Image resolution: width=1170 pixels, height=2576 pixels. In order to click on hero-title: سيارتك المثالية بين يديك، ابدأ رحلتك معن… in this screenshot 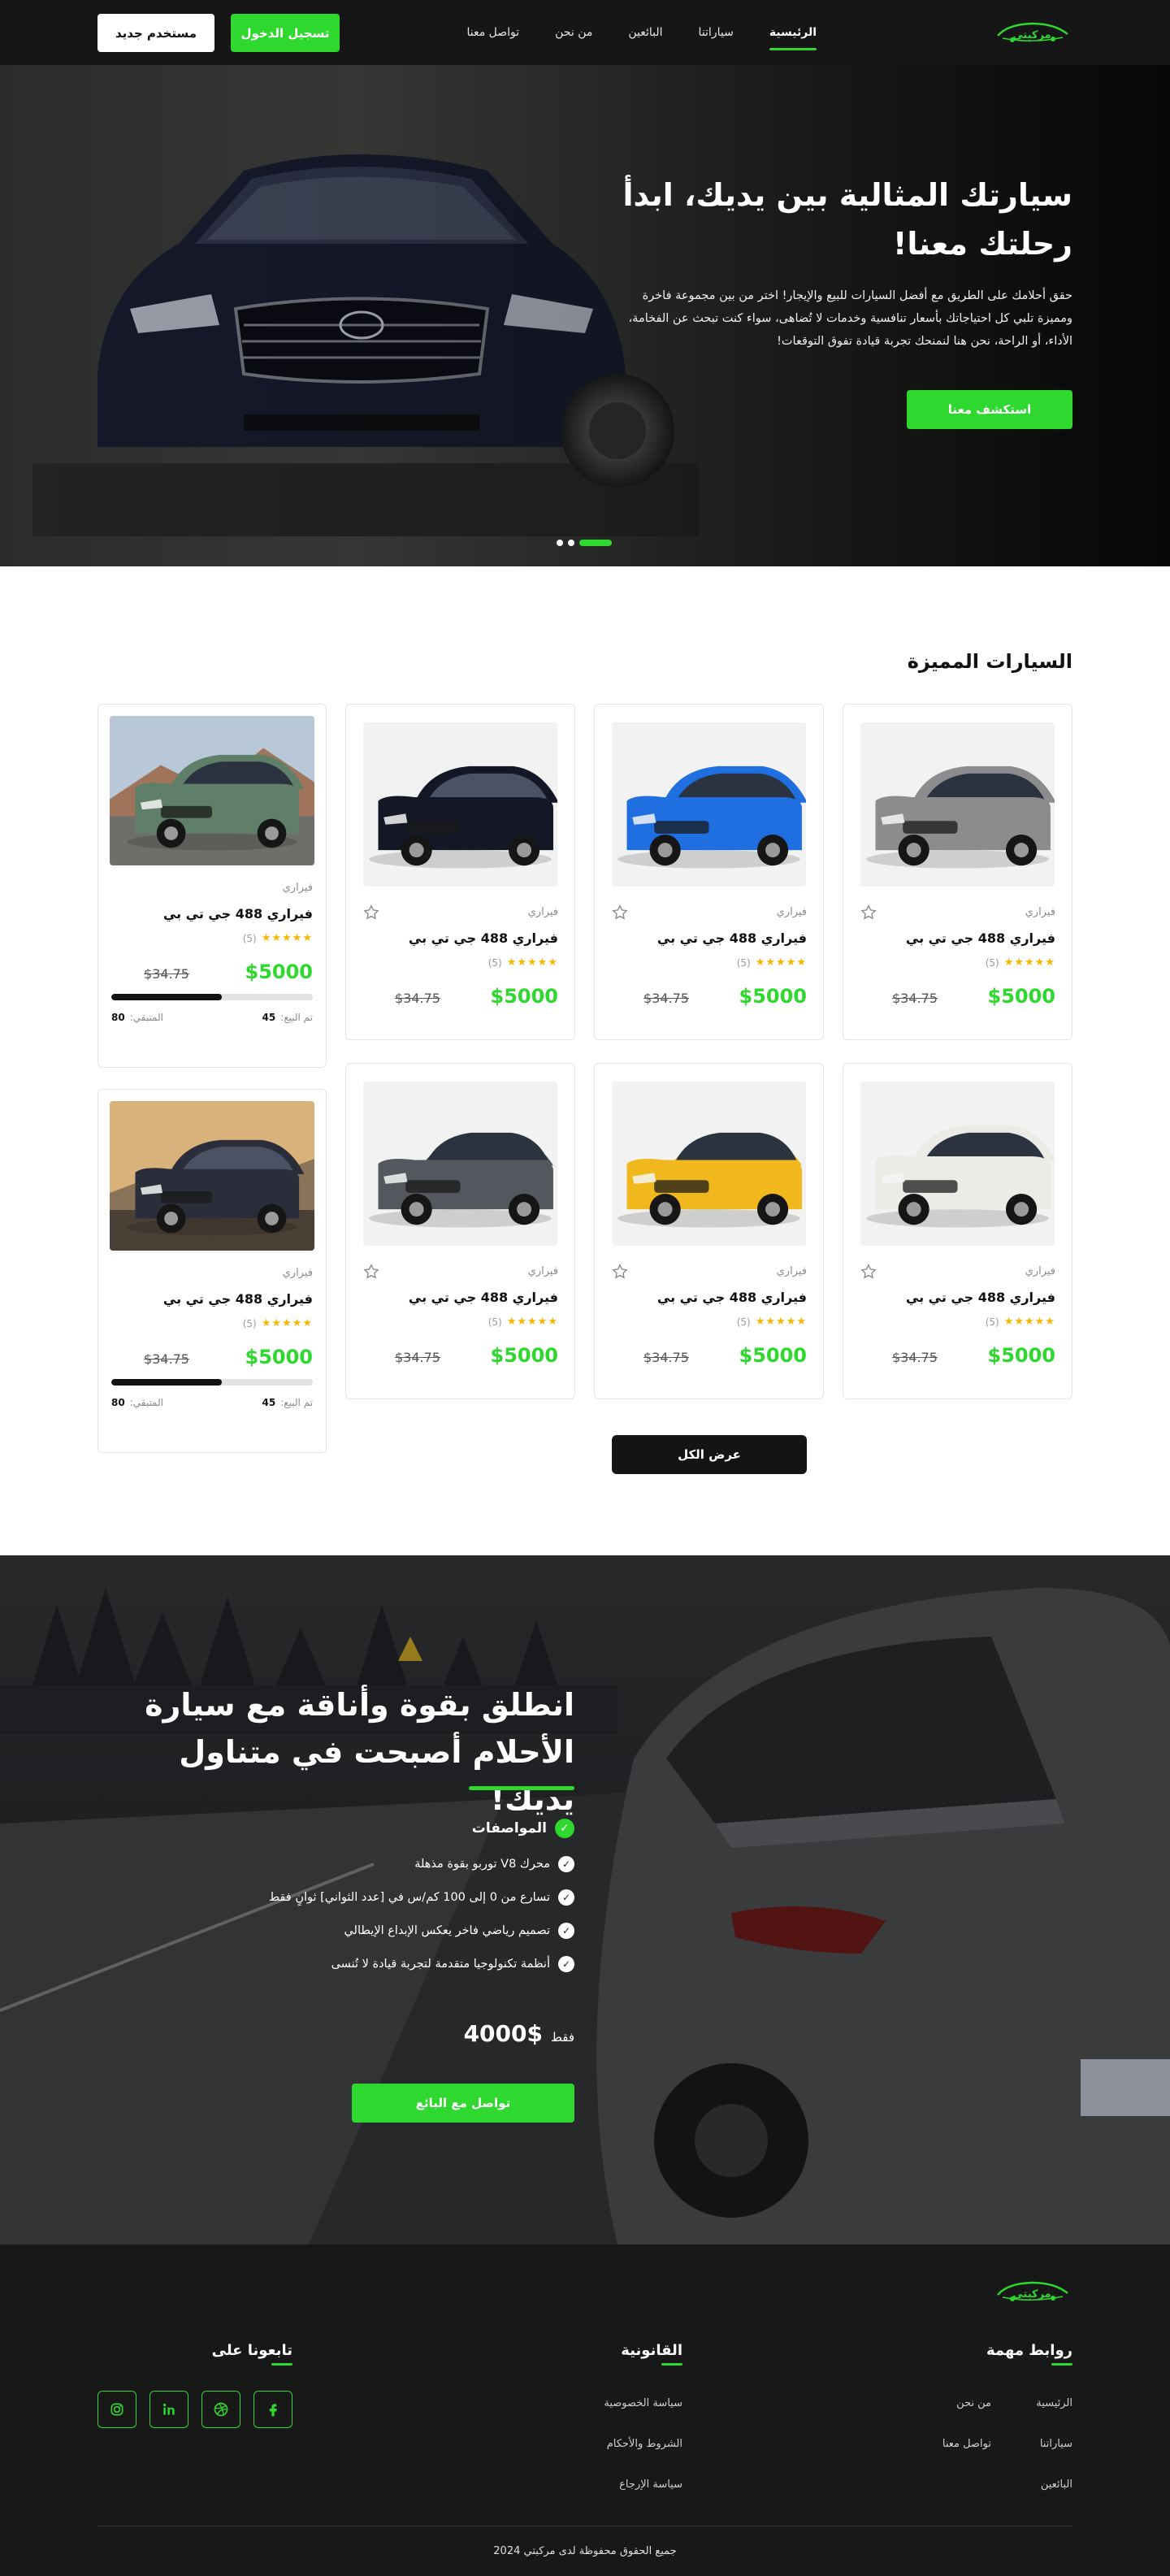, I will do `click(847, 219)`.